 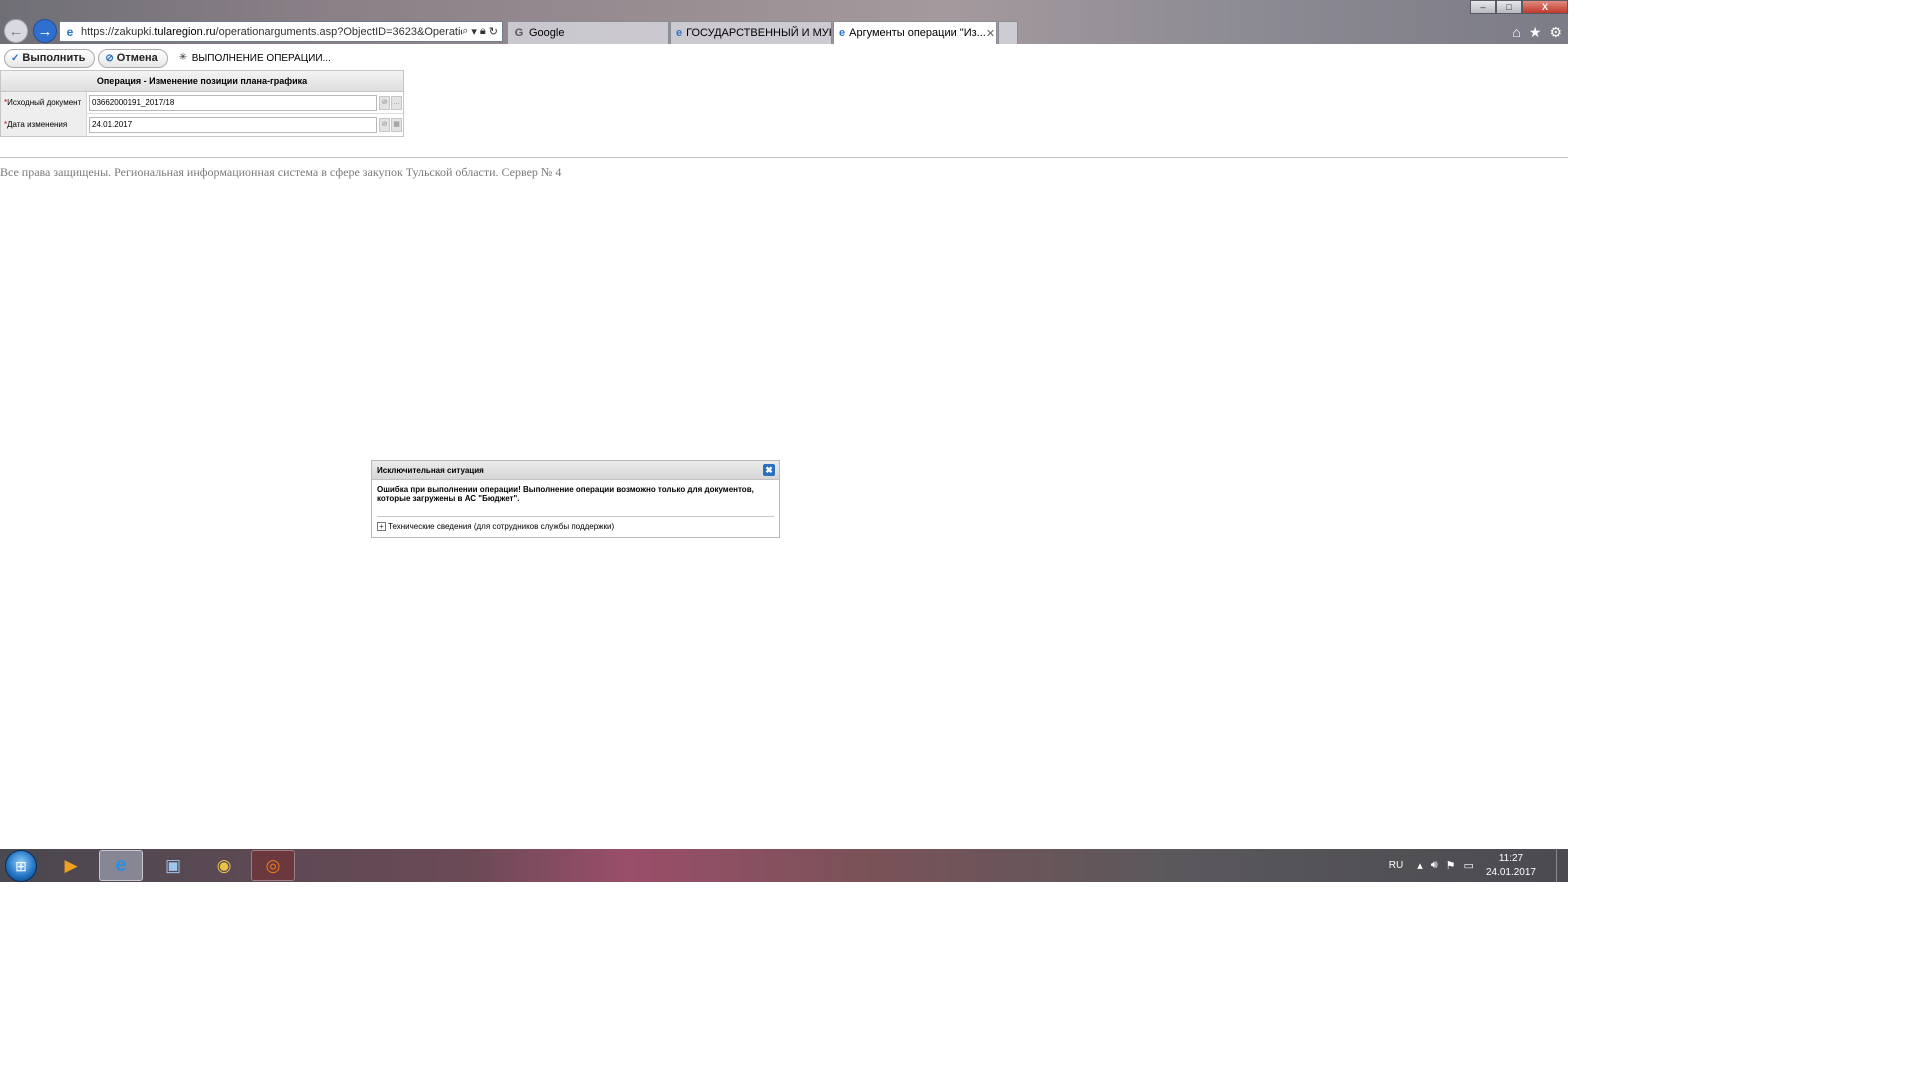 I want to click on clock-time: 11:27, so click(x=1511, y=858).